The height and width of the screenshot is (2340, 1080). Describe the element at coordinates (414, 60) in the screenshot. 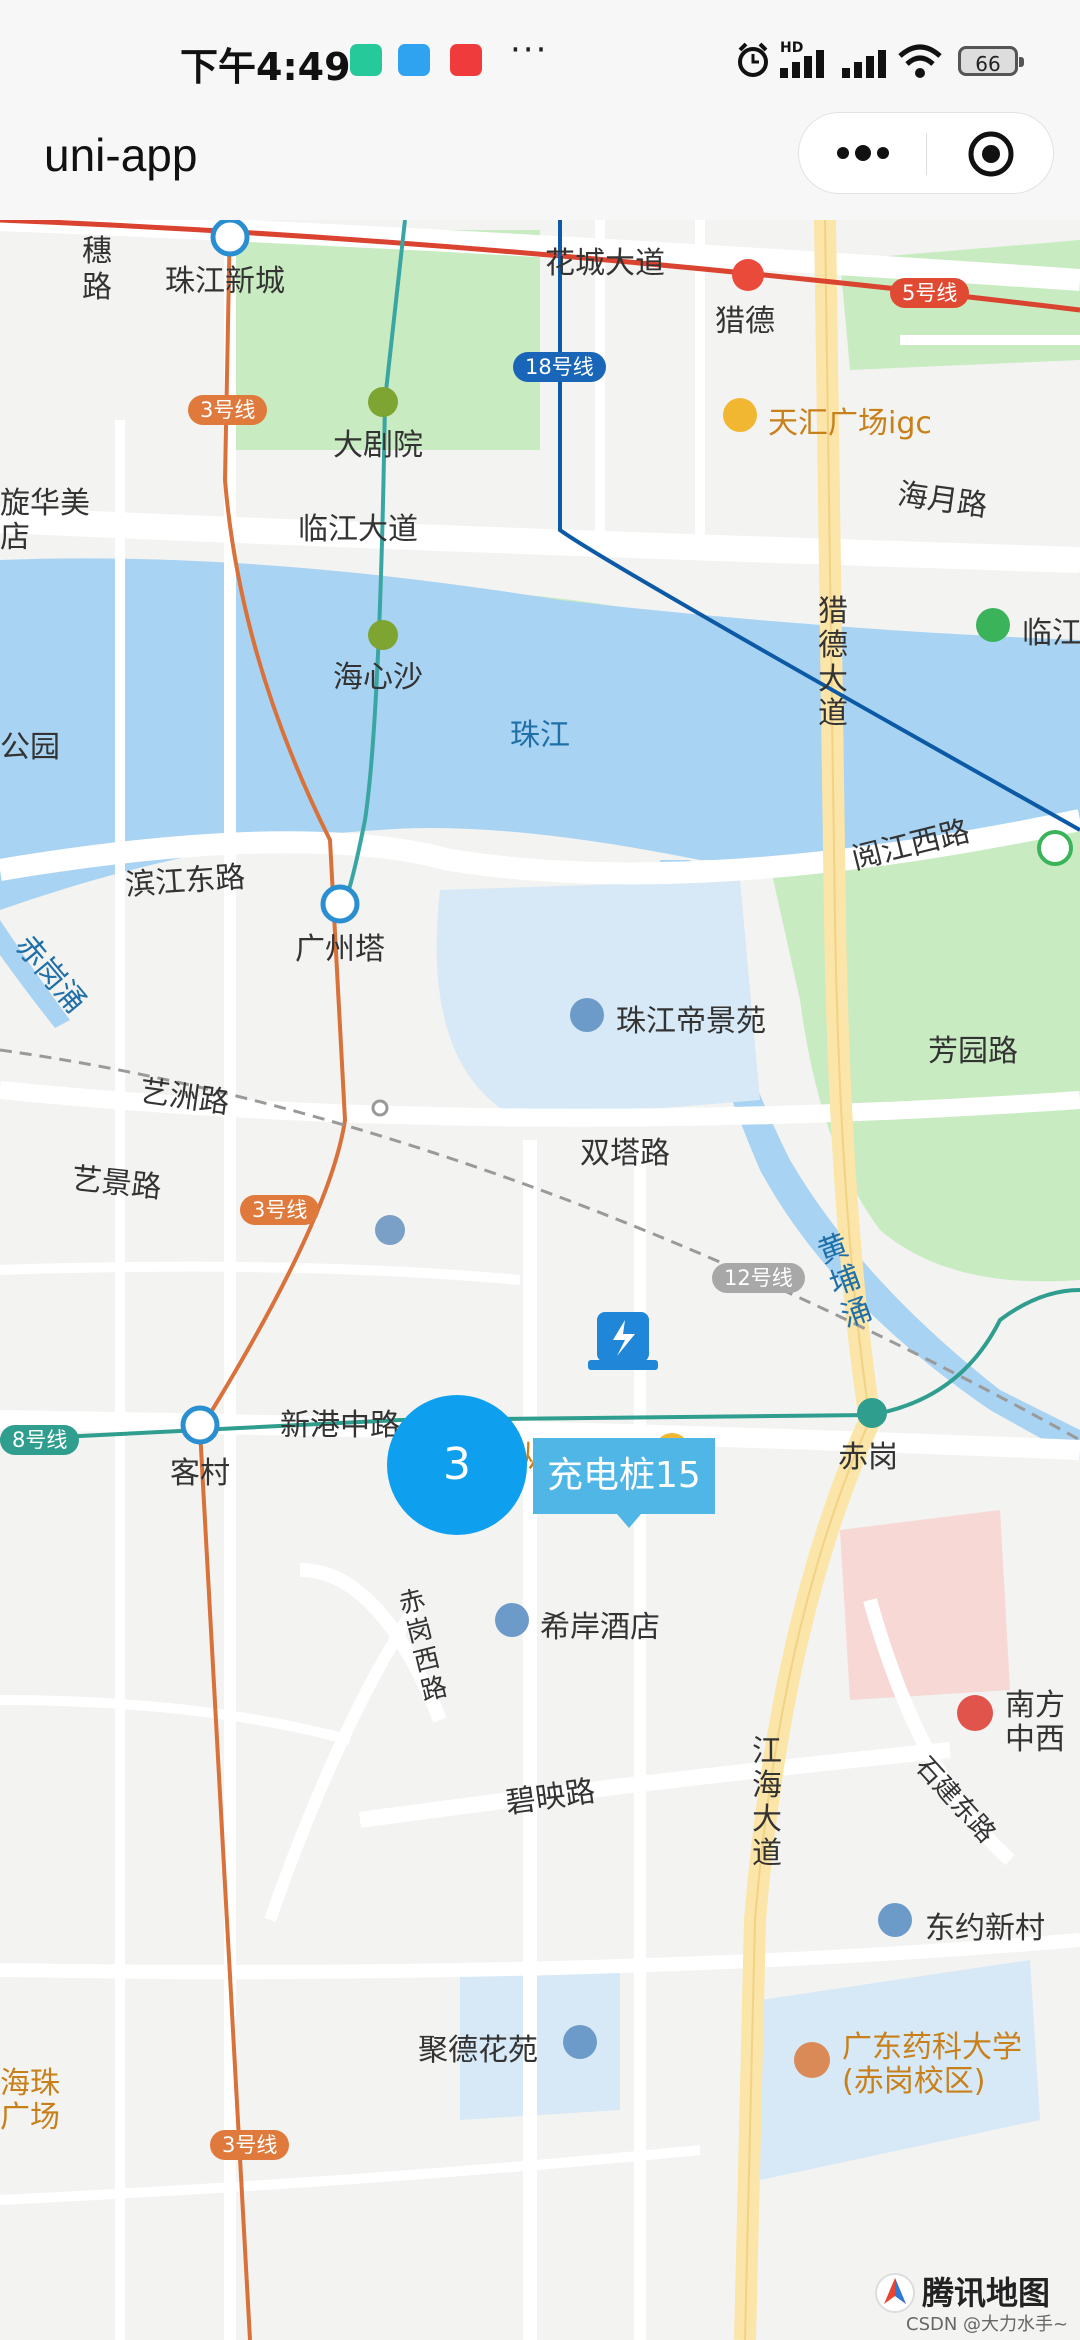

I see `app-e-icon` at that location.